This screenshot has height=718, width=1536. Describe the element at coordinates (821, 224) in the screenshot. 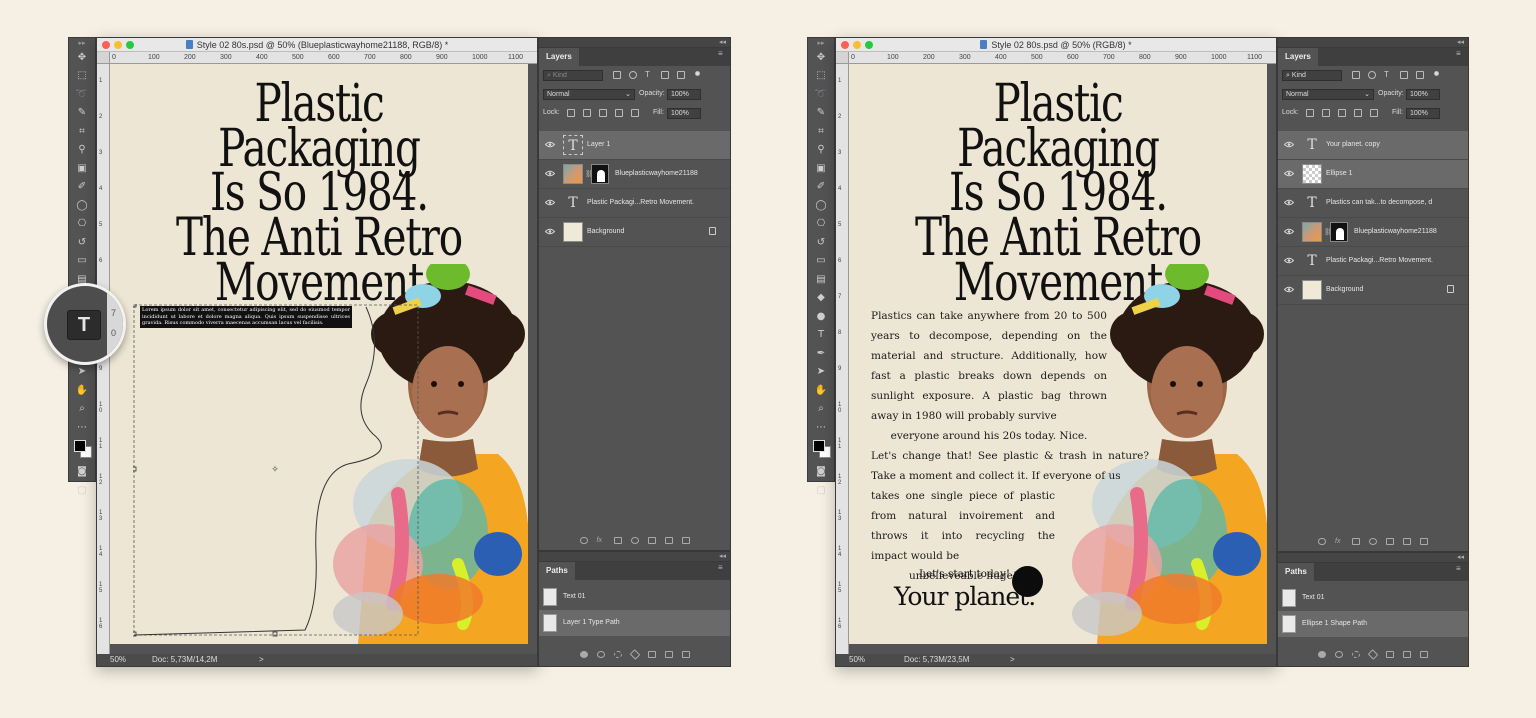

I see `stamp-tool-icon: ⎔` at that location.